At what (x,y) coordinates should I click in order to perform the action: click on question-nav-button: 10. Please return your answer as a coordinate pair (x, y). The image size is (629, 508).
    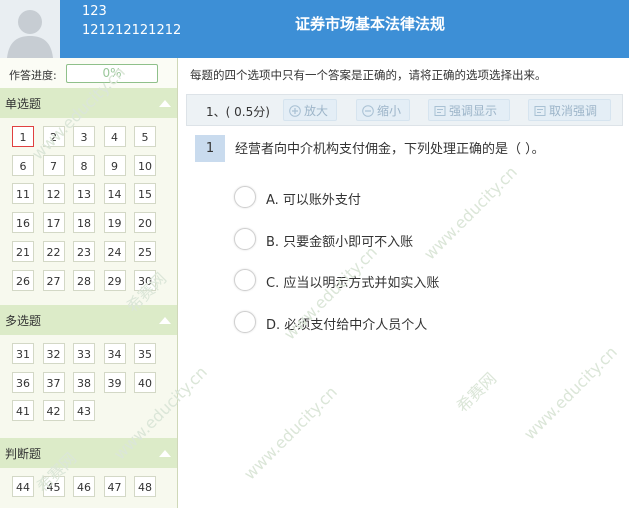
    Looking at the image, I should click on (145, 165).